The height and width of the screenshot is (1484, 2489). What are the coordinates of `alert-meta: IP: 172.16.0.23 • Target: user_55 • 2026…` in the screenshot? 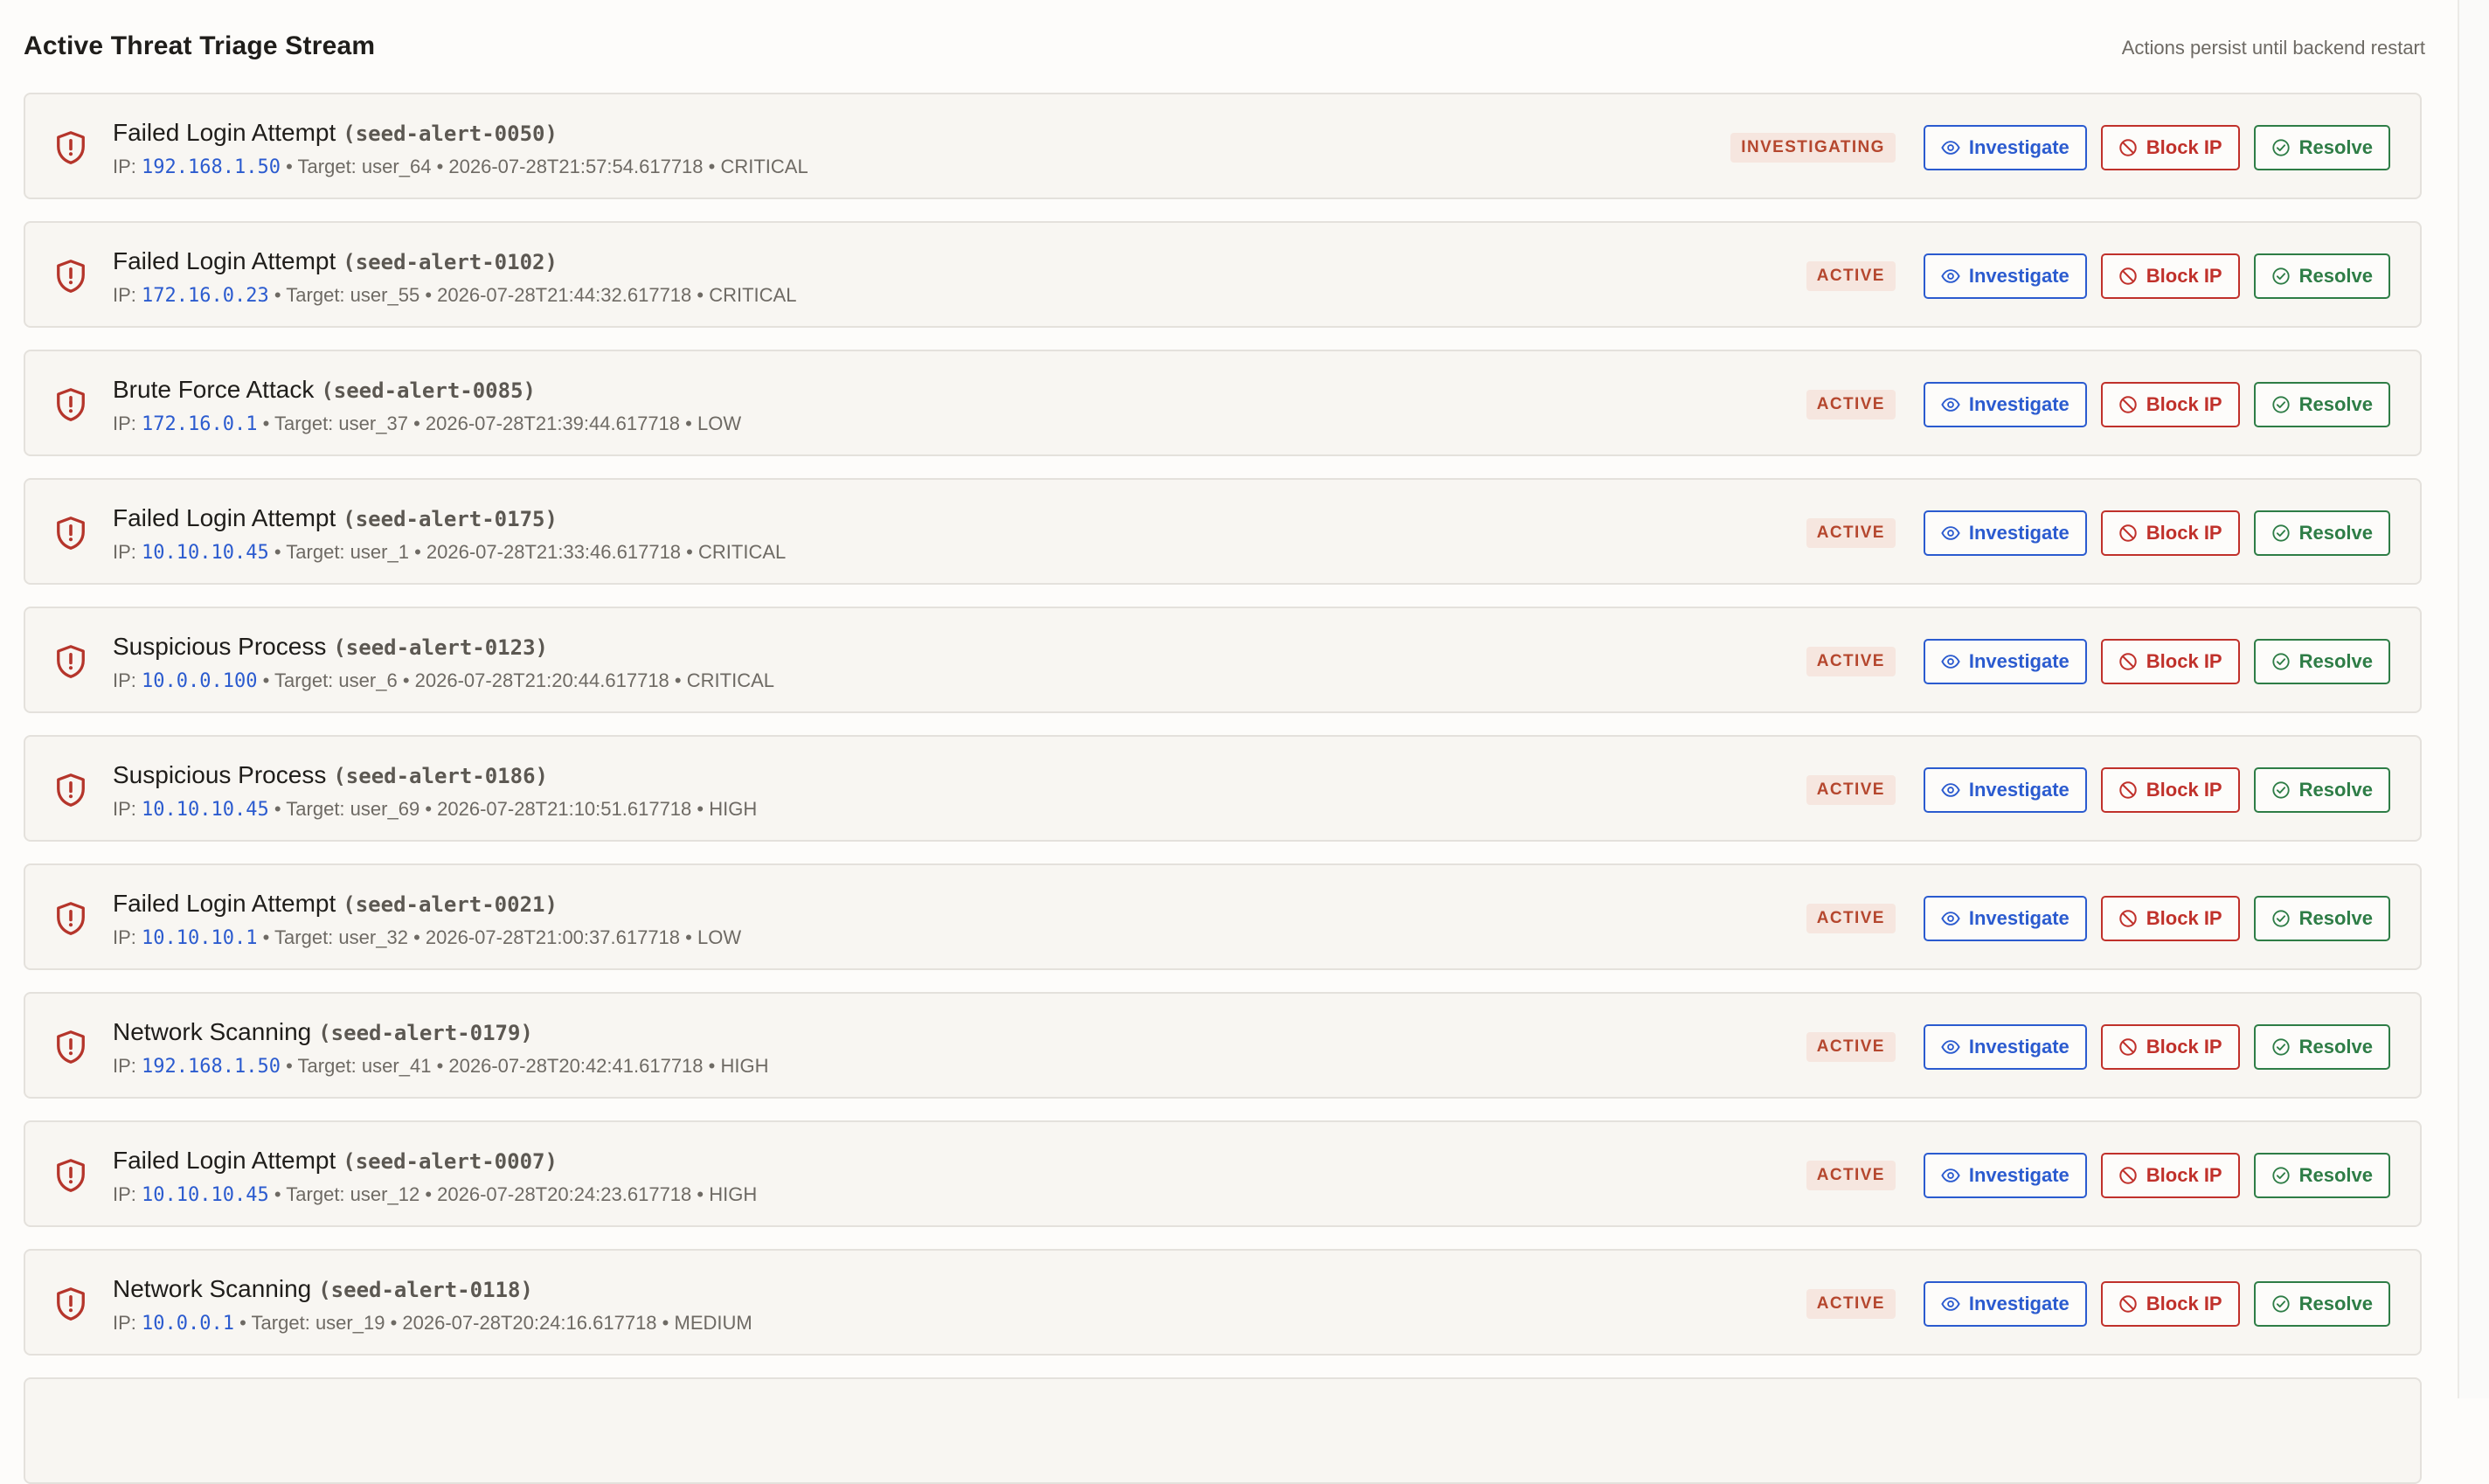 It's located at (454, 295).